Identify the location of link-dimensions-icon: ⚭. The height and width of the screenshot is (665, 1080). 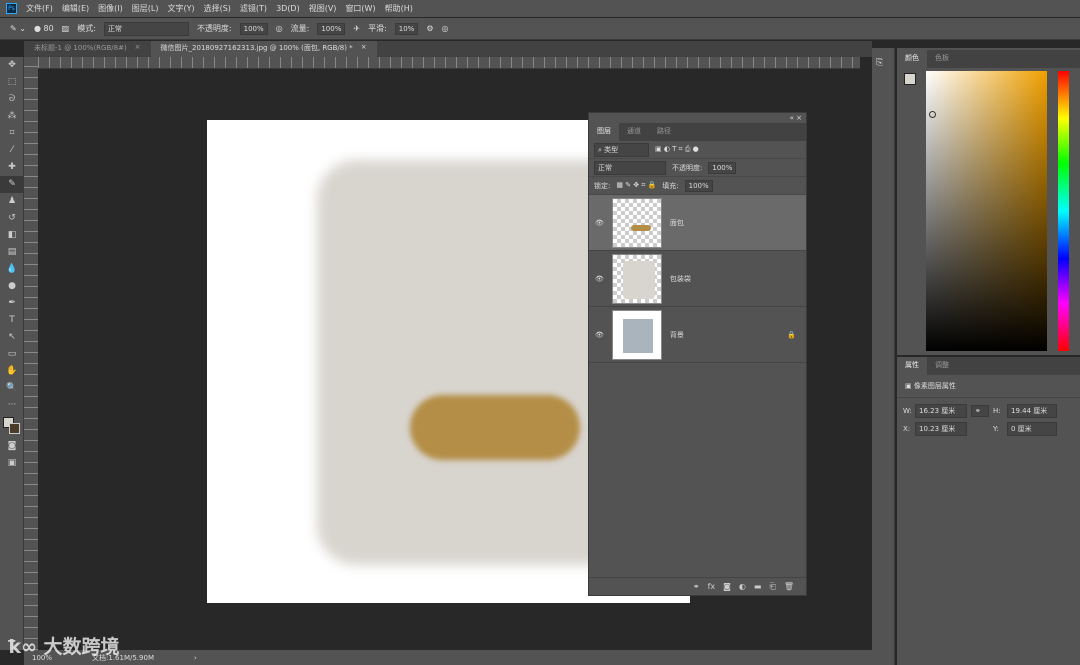
(980, 411).